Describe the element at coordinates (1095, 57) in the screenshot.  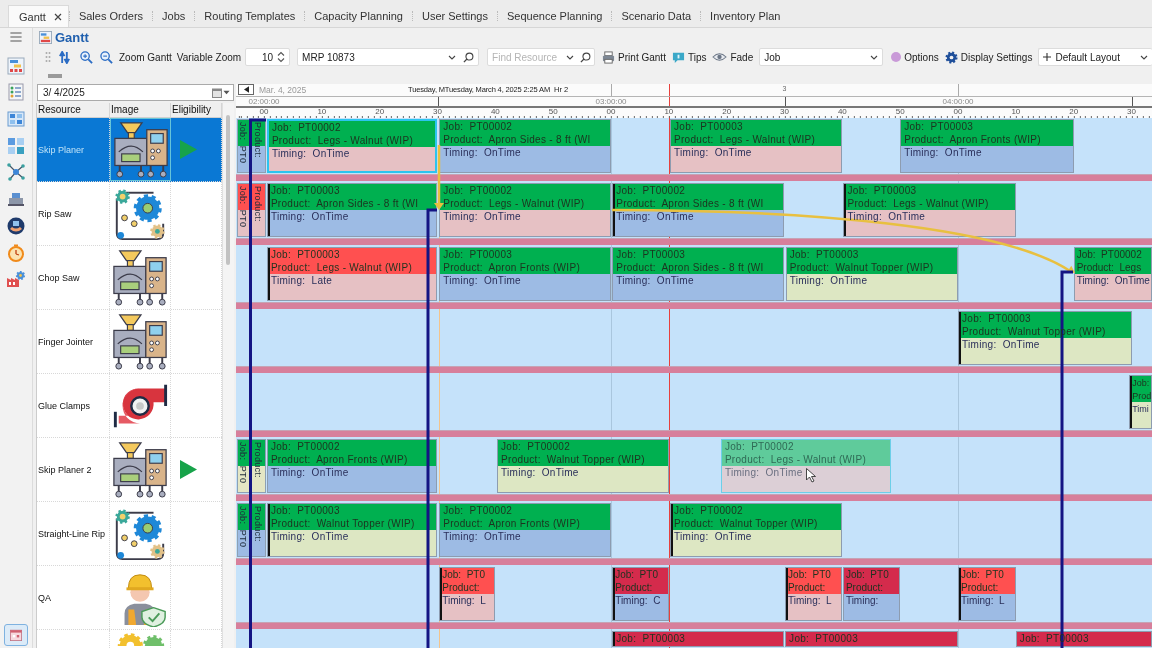
I see `layout-dropdown: Default Layout` at that location.